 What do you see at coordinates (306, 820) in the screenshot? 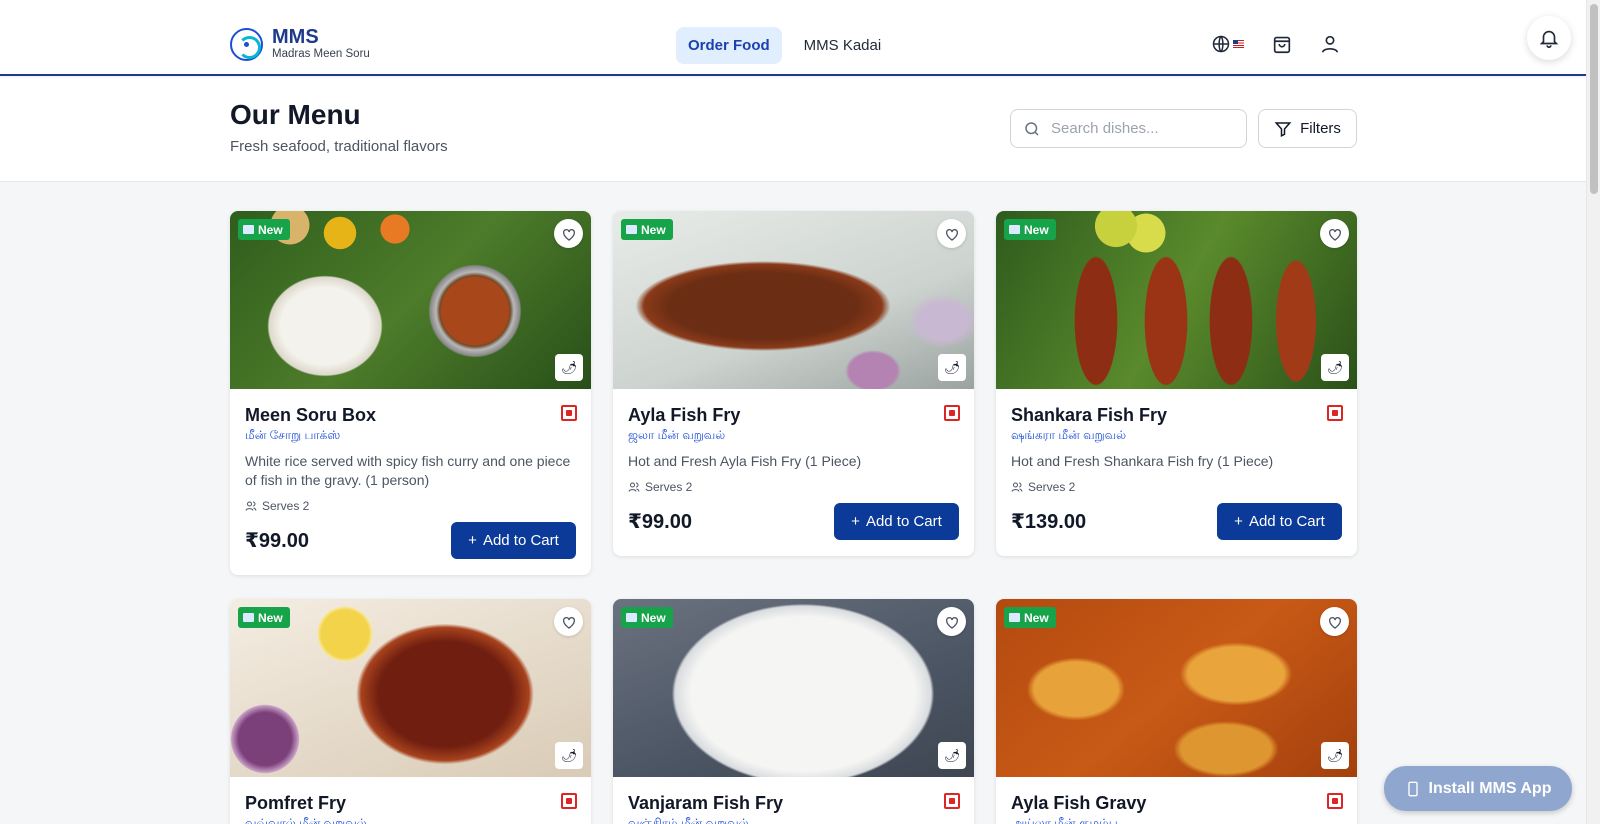
I see `dish-tamil-name: வவ்வால் மீன் வறுவல்` at bounding box center [306, 820].